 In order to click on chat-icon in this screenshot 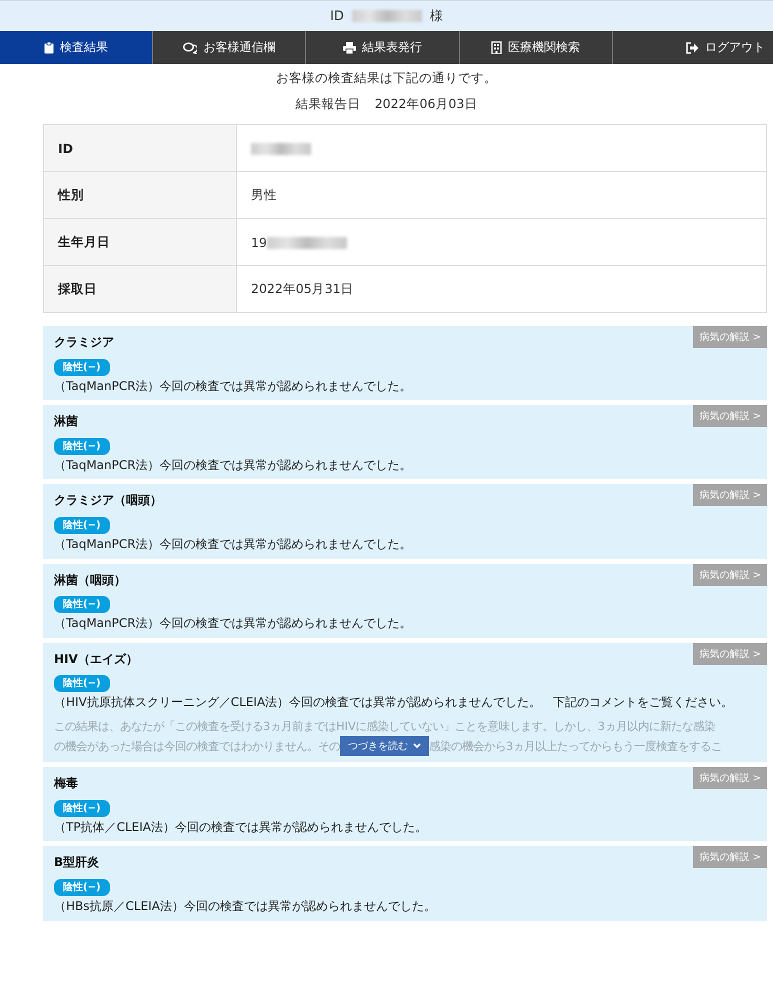, I will do `click(190, 48)`.